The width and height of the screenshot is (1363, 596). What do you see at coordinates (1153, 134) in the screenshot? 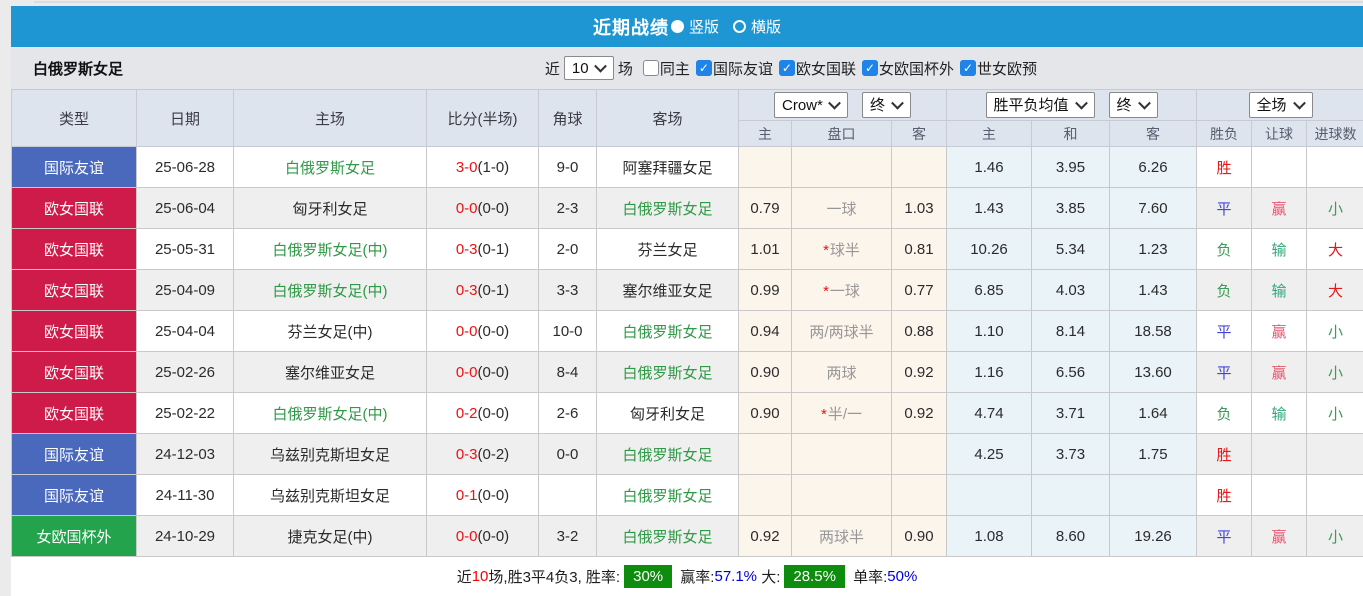
I see `sub-header-avg-away: 客` at bounding box center [1153, 134].